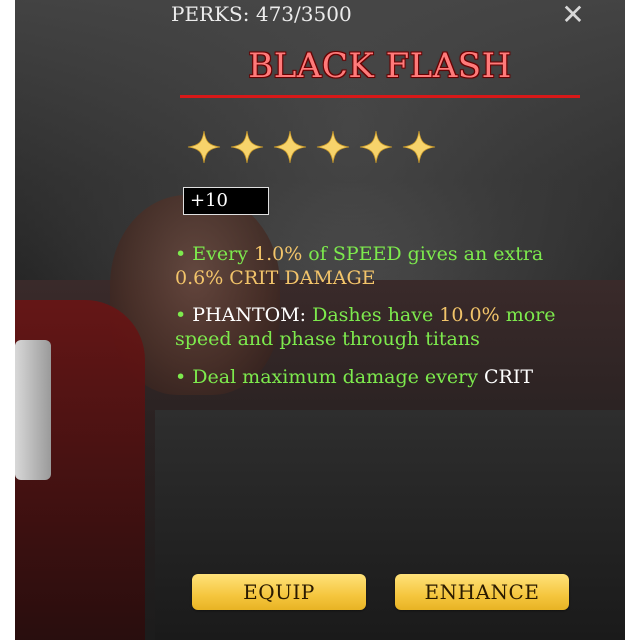 This screenshot has width=640, height=640. What do you see at coordinates (469, 315) in the screenshot?
I see `value: 10.0%` at bounding box center [469, 315].